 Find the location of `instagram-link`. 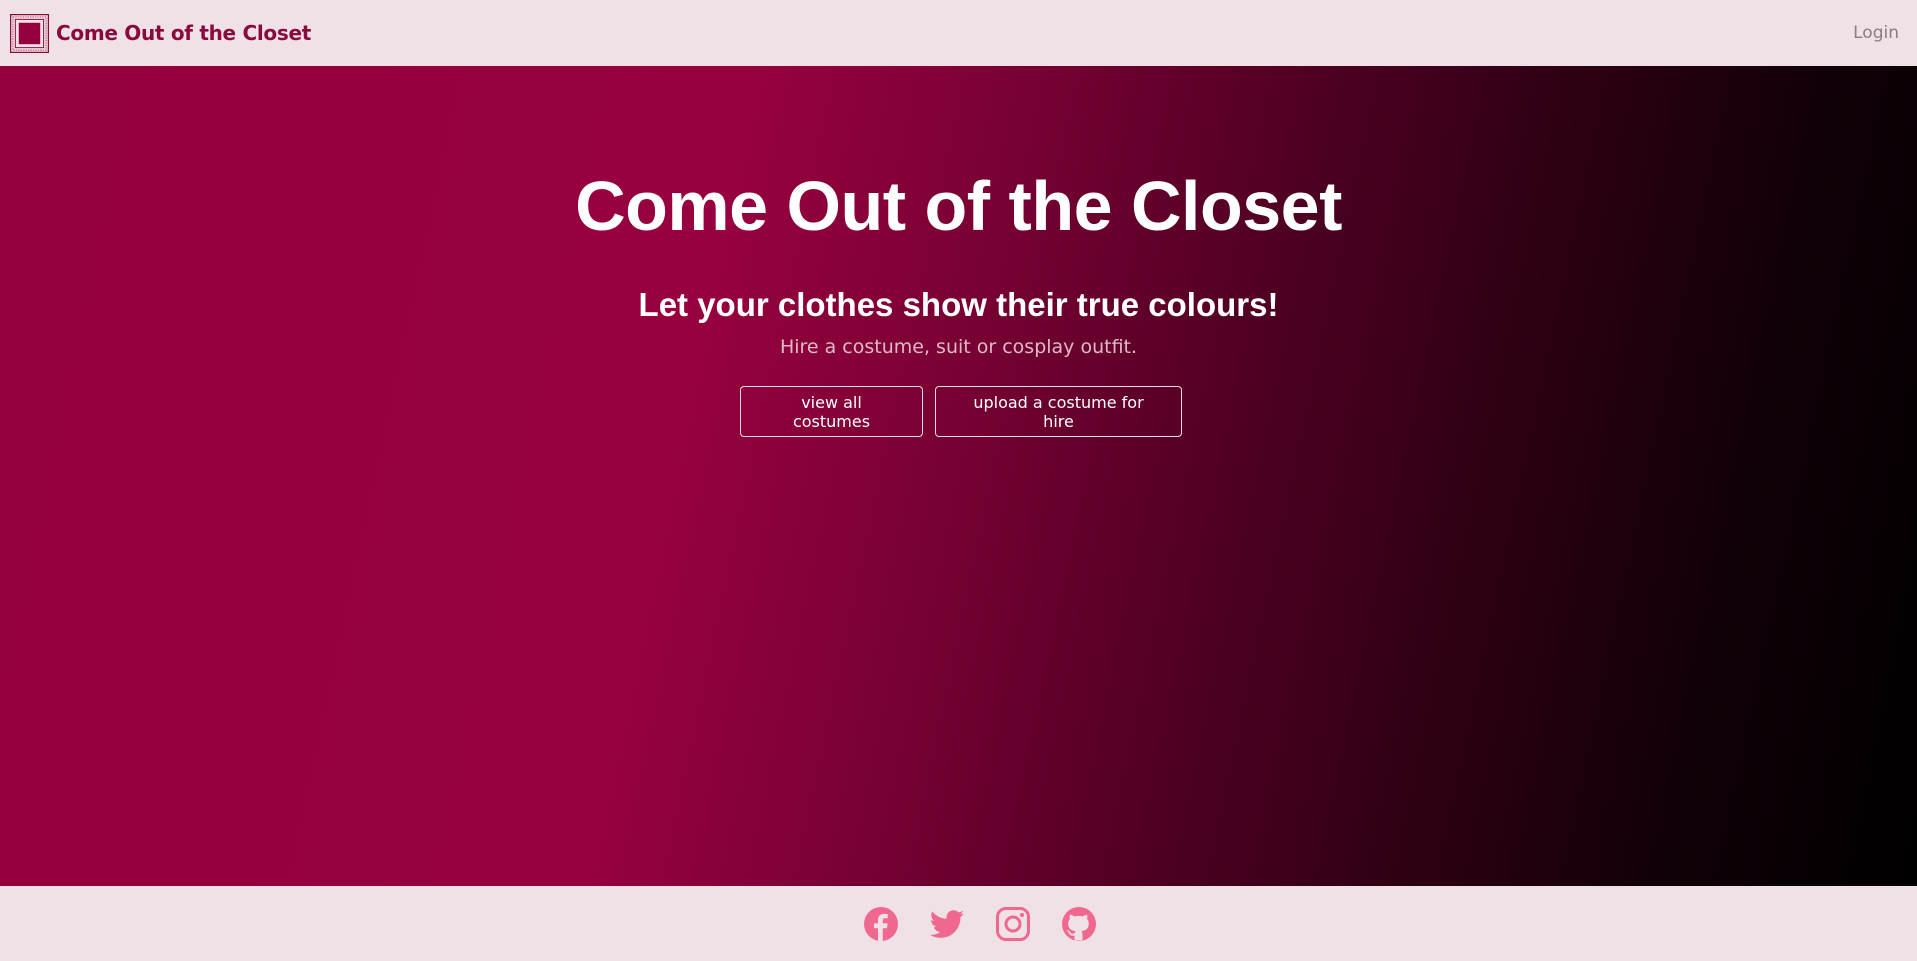

instagram-link is located at coordinates (1013, 924).